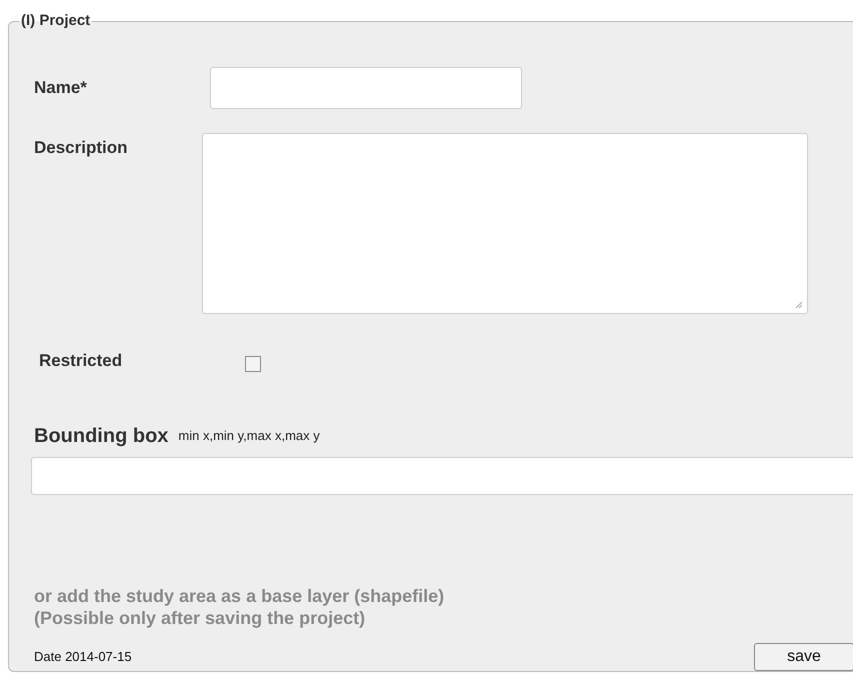 The width and height of the screenshot is (853, 677). Describe the element at coordinates (81, 147) in the screenshot. I see `field-label: Description` at that location.